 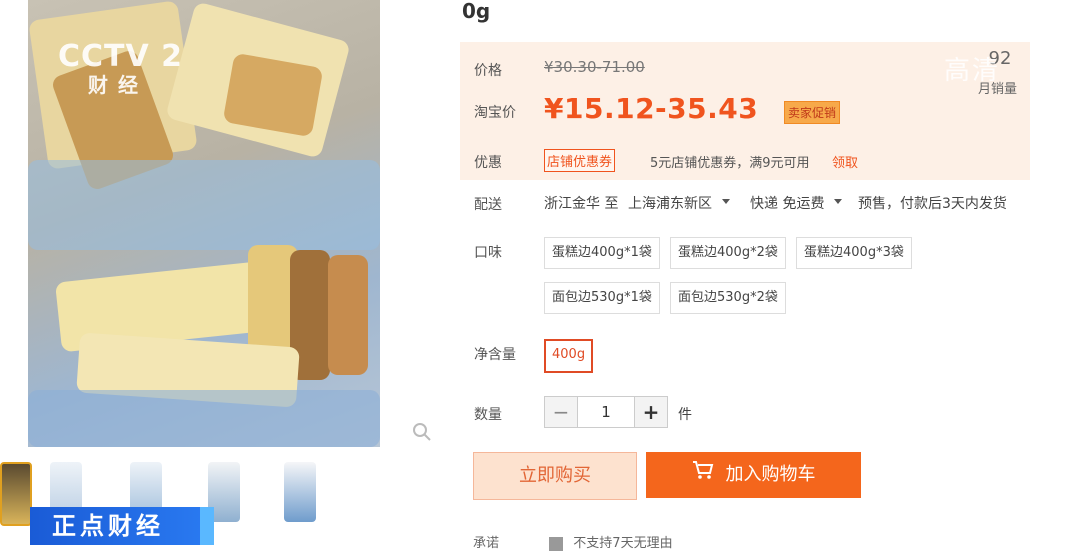 What do you see at coordinates (670, 203) in the screenshot?
I see `ship-to-select: 上海浦东新区` at bounding box center [670, 203].